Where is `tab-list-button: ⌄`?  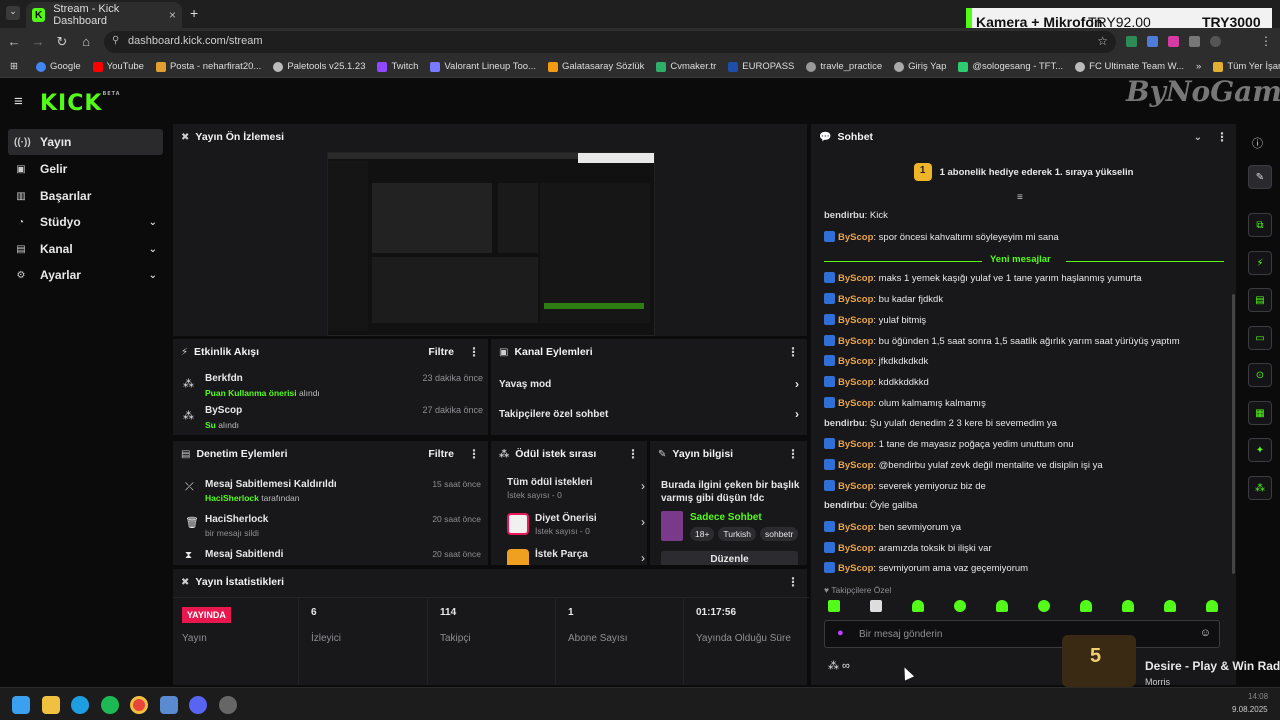 tab-list-button: ⌄ is located at coordinates (13, 13).